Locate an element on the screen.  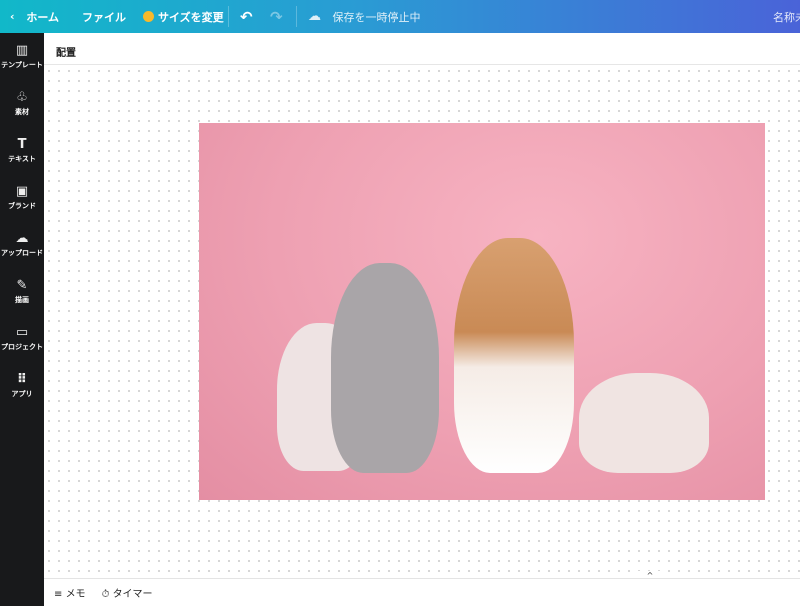
design-title: 名称未 is located at coordinates (786, 17).